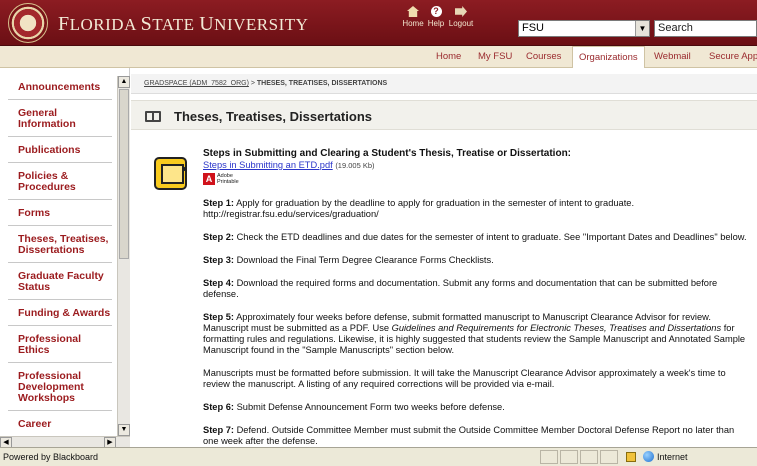 The height and width of the screenshot is (466, 757). Describe the element at coordinates (60, 152) in the screenshot. I see `menu-item-publications: Publications` at that location.